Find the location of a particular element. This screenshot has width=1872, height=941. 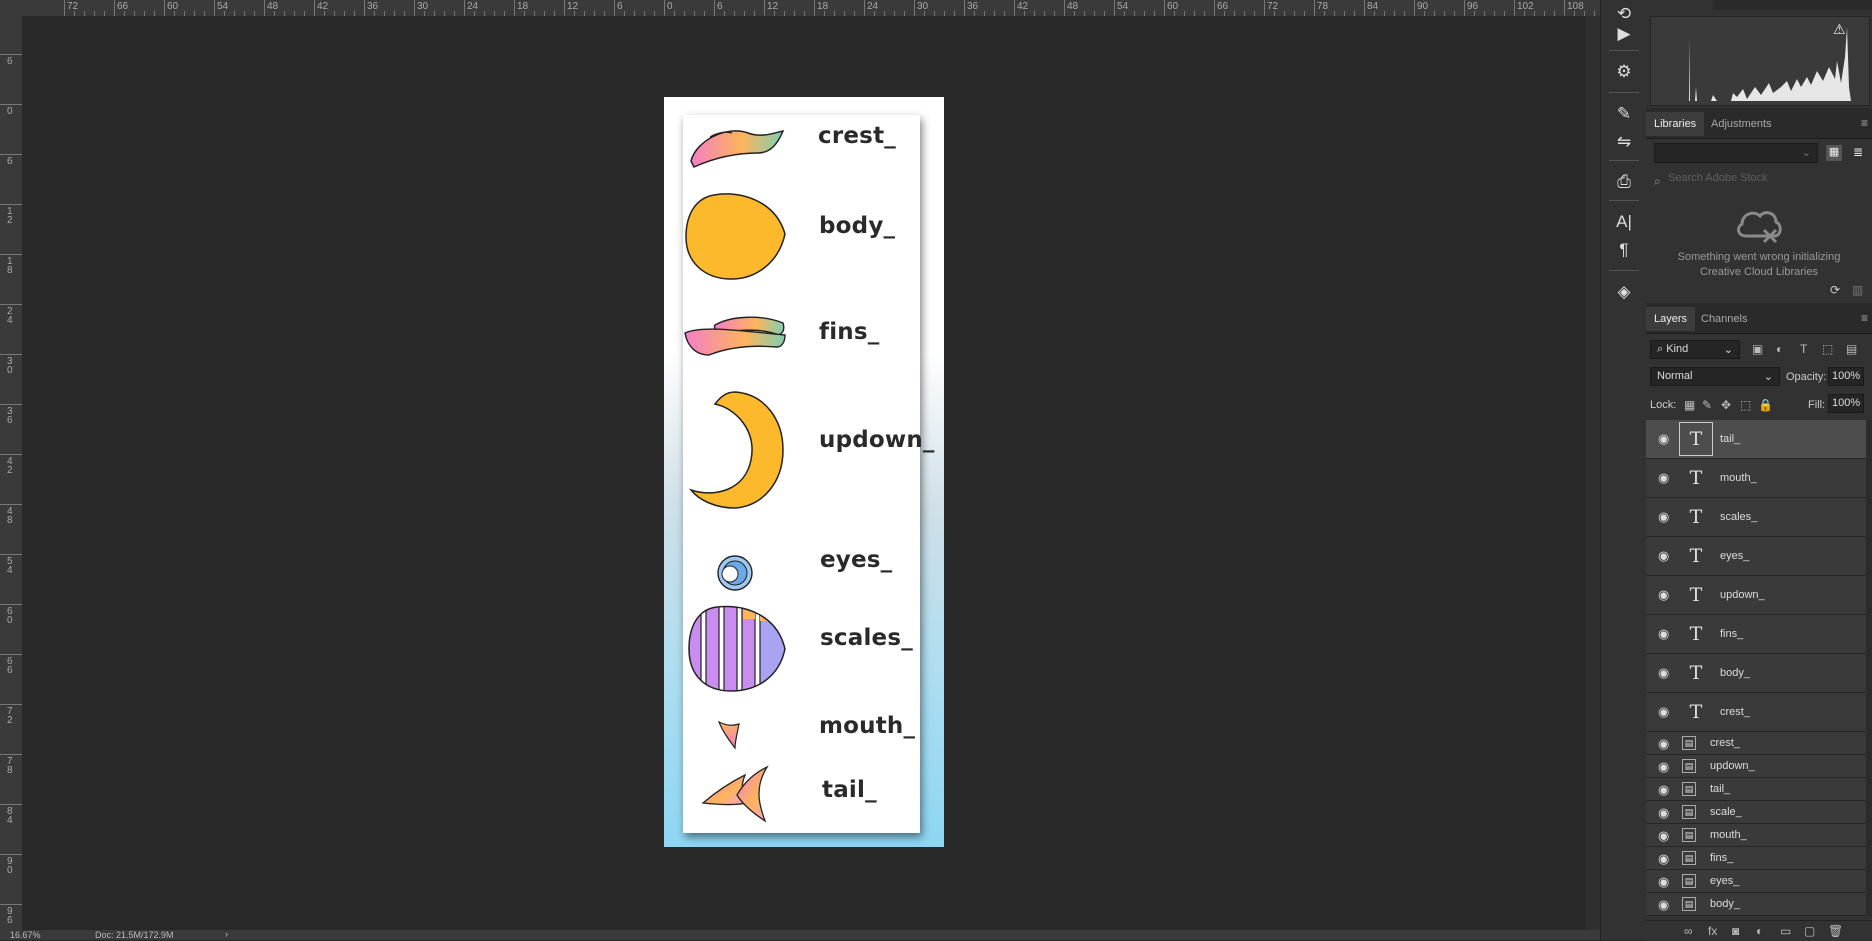

layer-row: ◉ T scales_ is located at coordinates (1759, 517).